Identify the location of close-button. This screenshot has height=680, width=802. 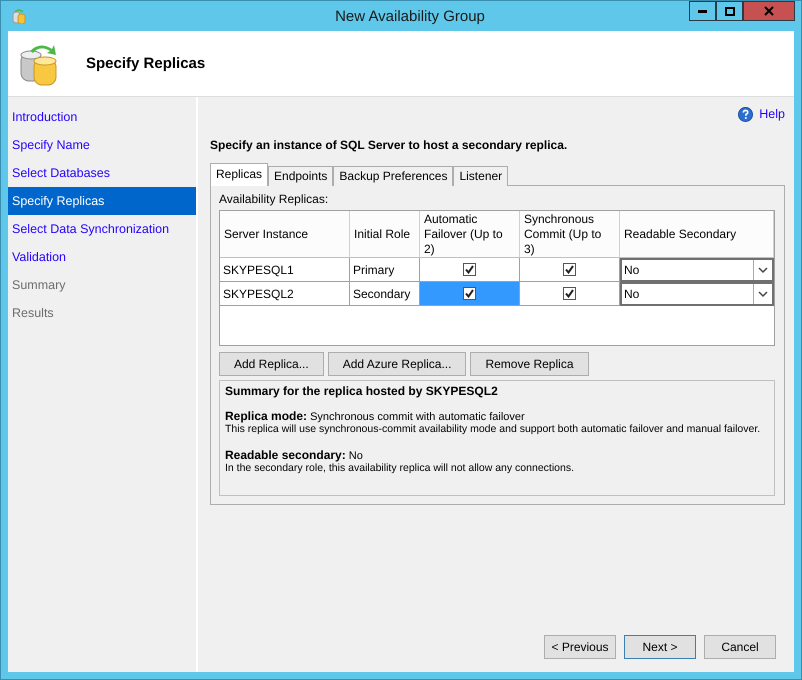
(769, 11).